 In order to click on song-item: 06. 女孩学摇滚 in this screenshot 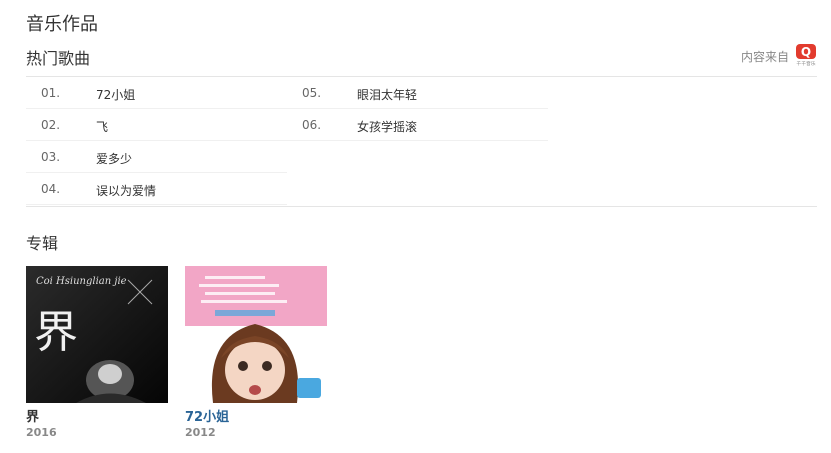, I will do `click(417, 125)`.